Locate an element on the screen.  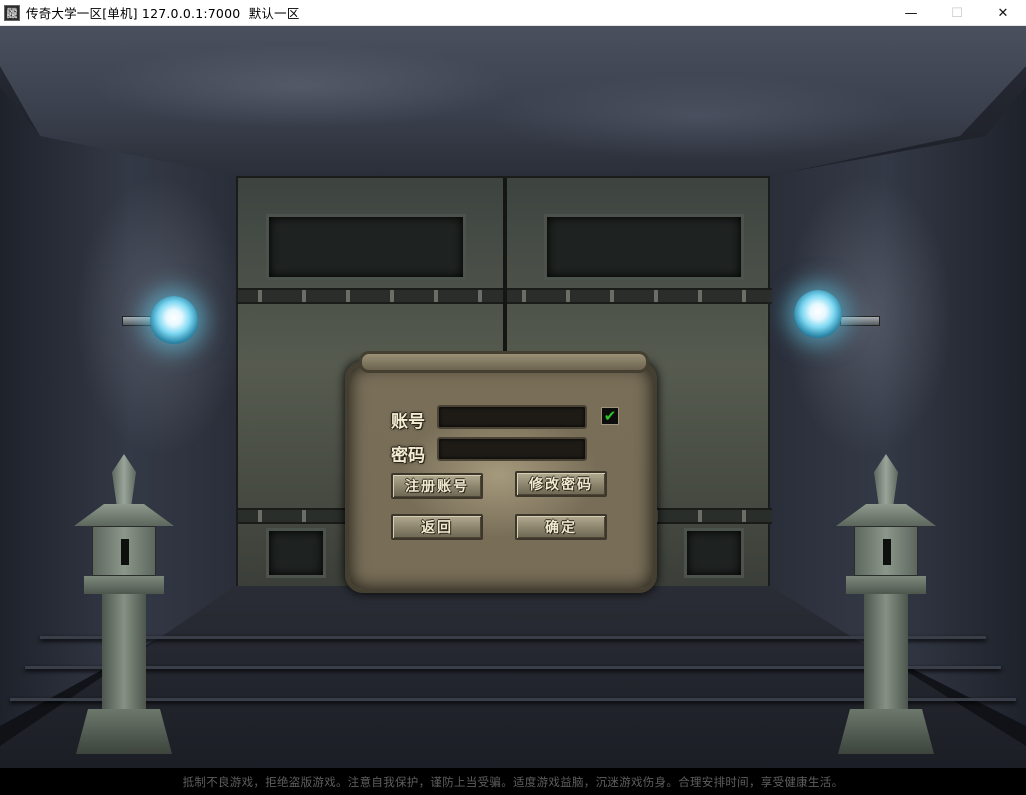
maximize-button: ☐ is located at coordinates (957, 13).